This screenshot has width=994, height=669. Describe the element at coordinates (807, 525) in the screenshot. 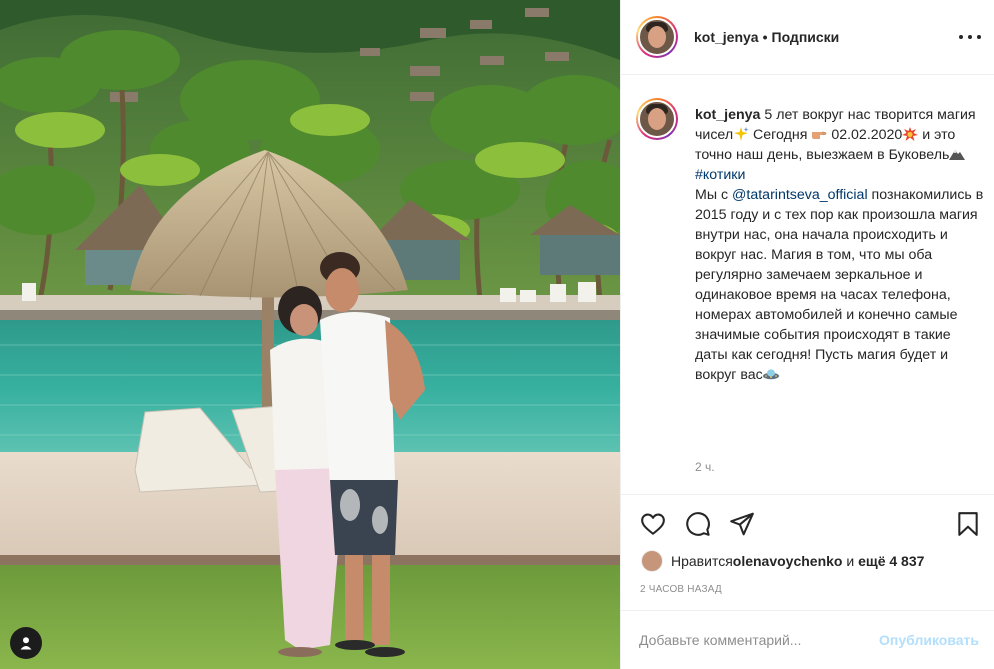

I see `action-bar` at that location.